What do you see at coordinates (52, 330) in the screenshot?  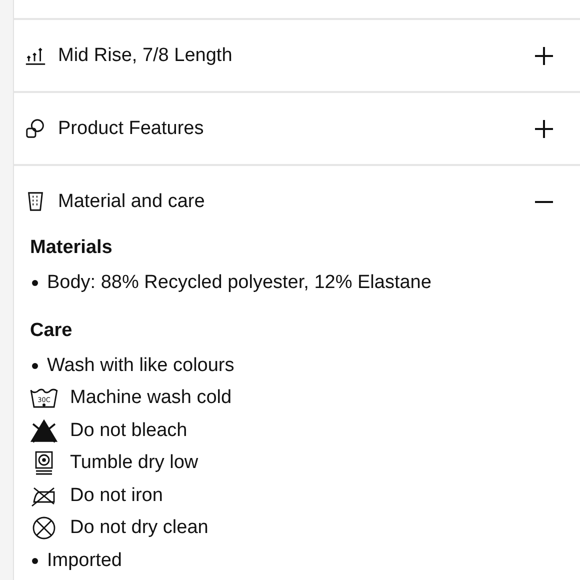 I see `care-heading: Care` at bounding box center [52, 330].